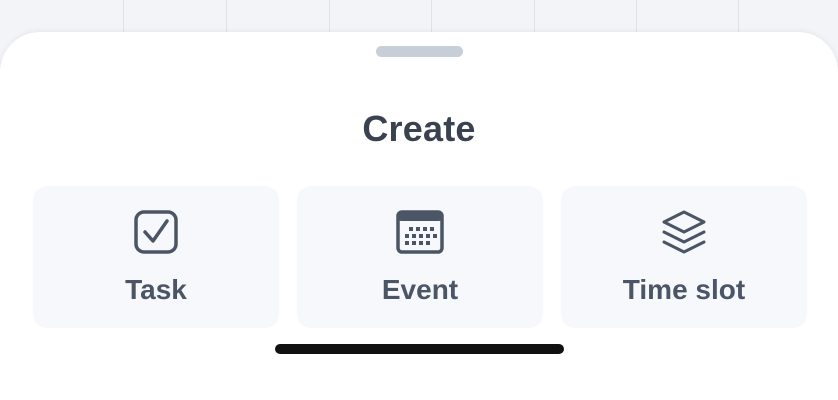 The height and width of the screenshot is (400, 838). Describe the element at coordinates (156, 289) in the screenshot. I see `task-label: Task` at that location.